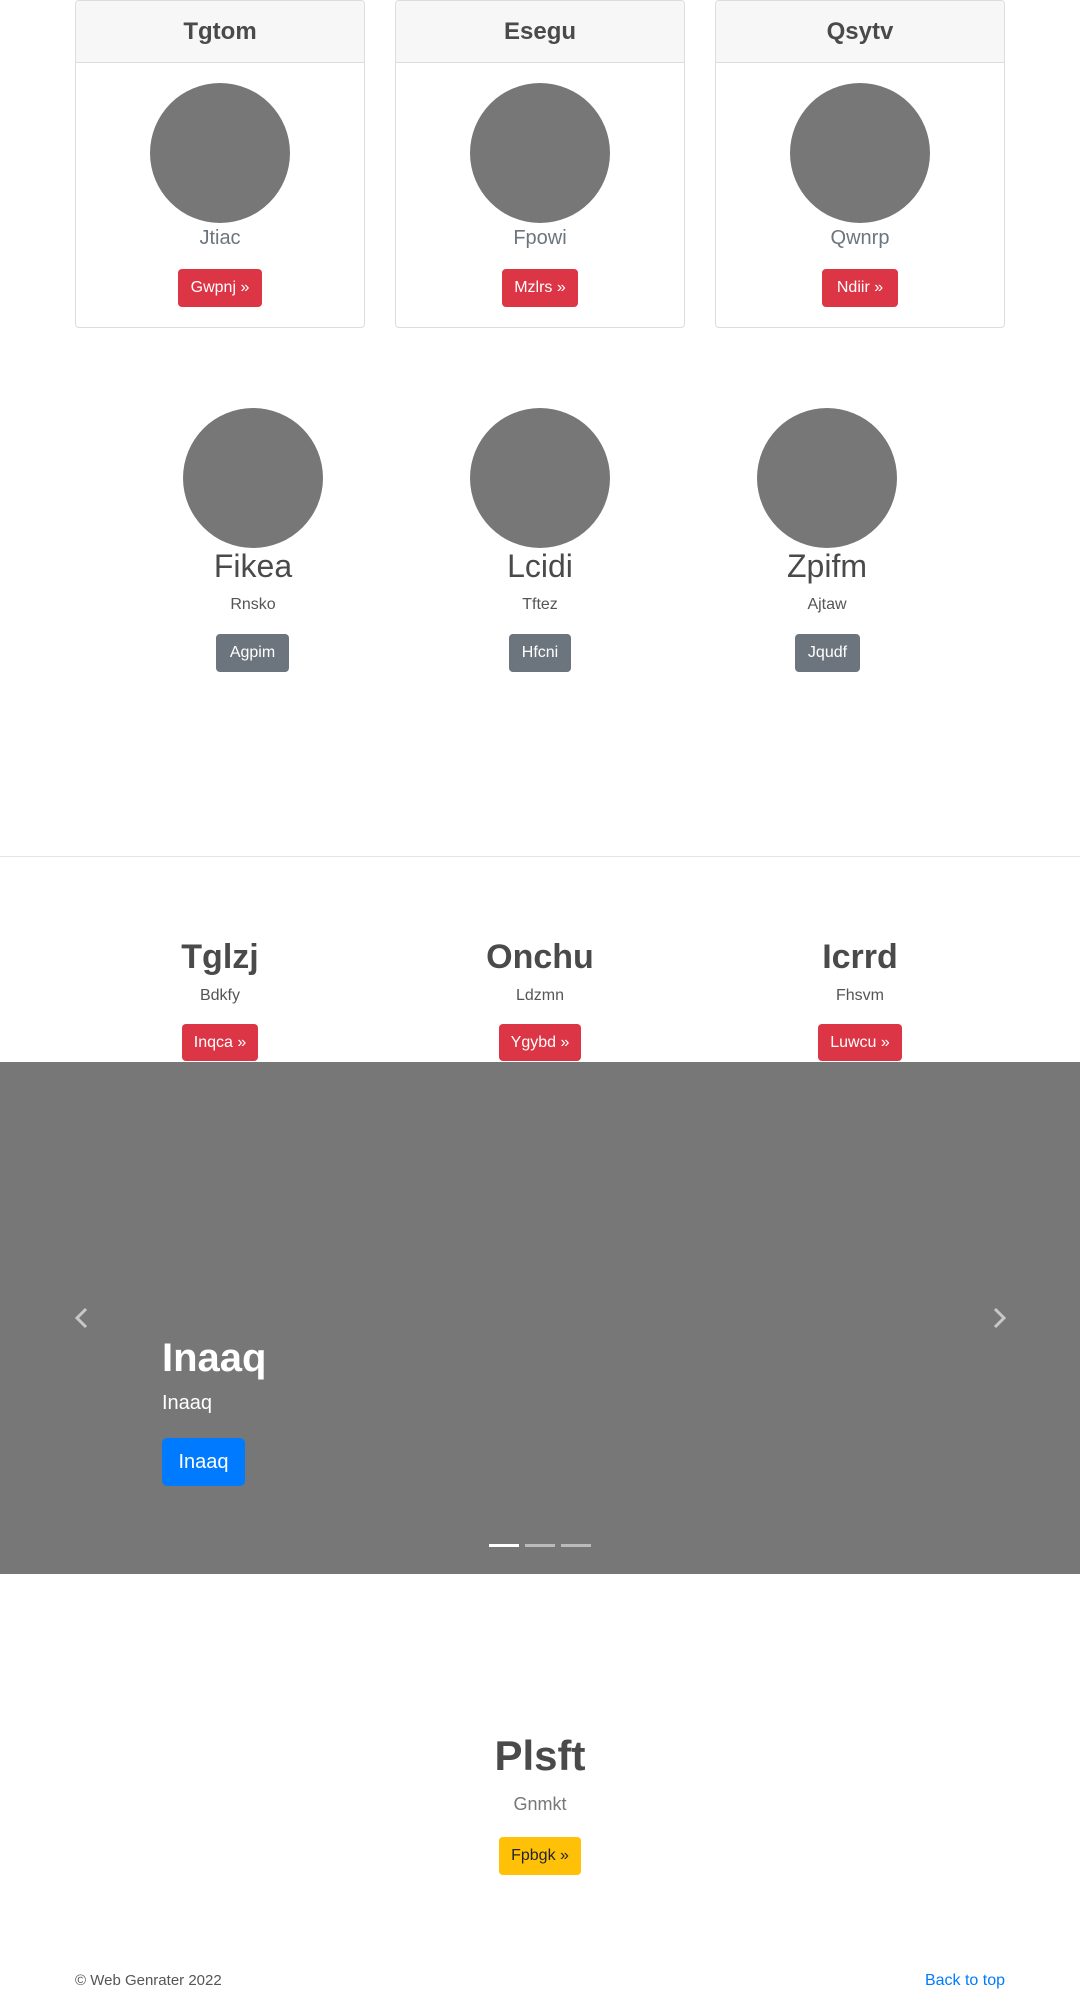 The height and width of the screenshot is (1994, 1080). What do you see at coordinates (827, 653) in the screenshot?
I see `circle-button: Jqudf` at bounding box center [827, 653].